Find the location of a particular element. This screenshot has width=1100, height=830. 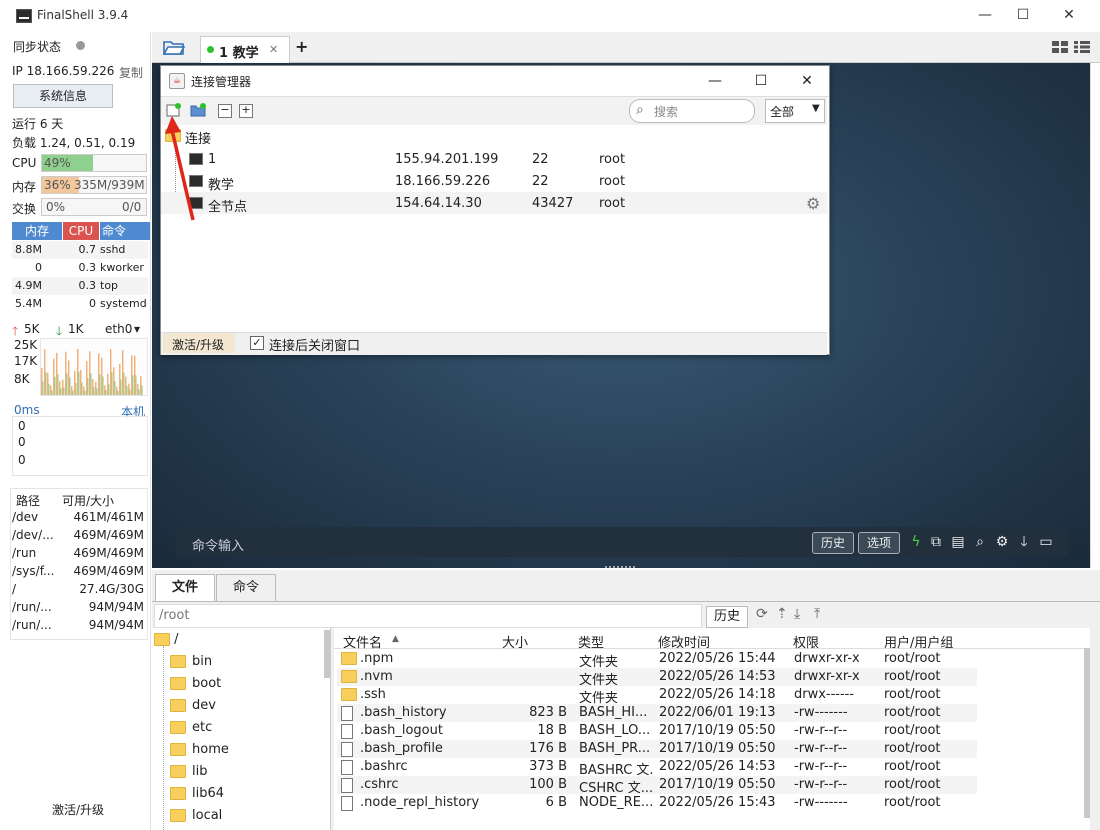

proc-header-cmd: 命令 is located at coordinates (125, 231).